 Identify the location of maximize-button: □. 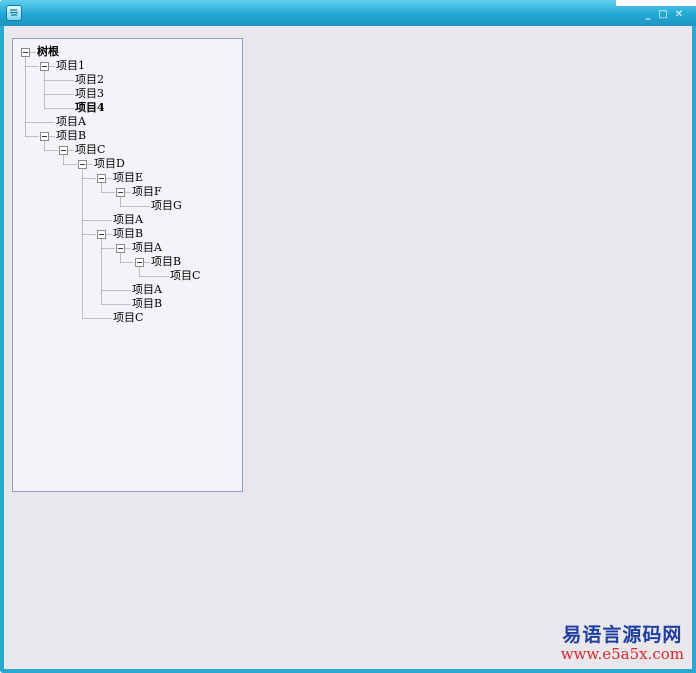
(663, 15).